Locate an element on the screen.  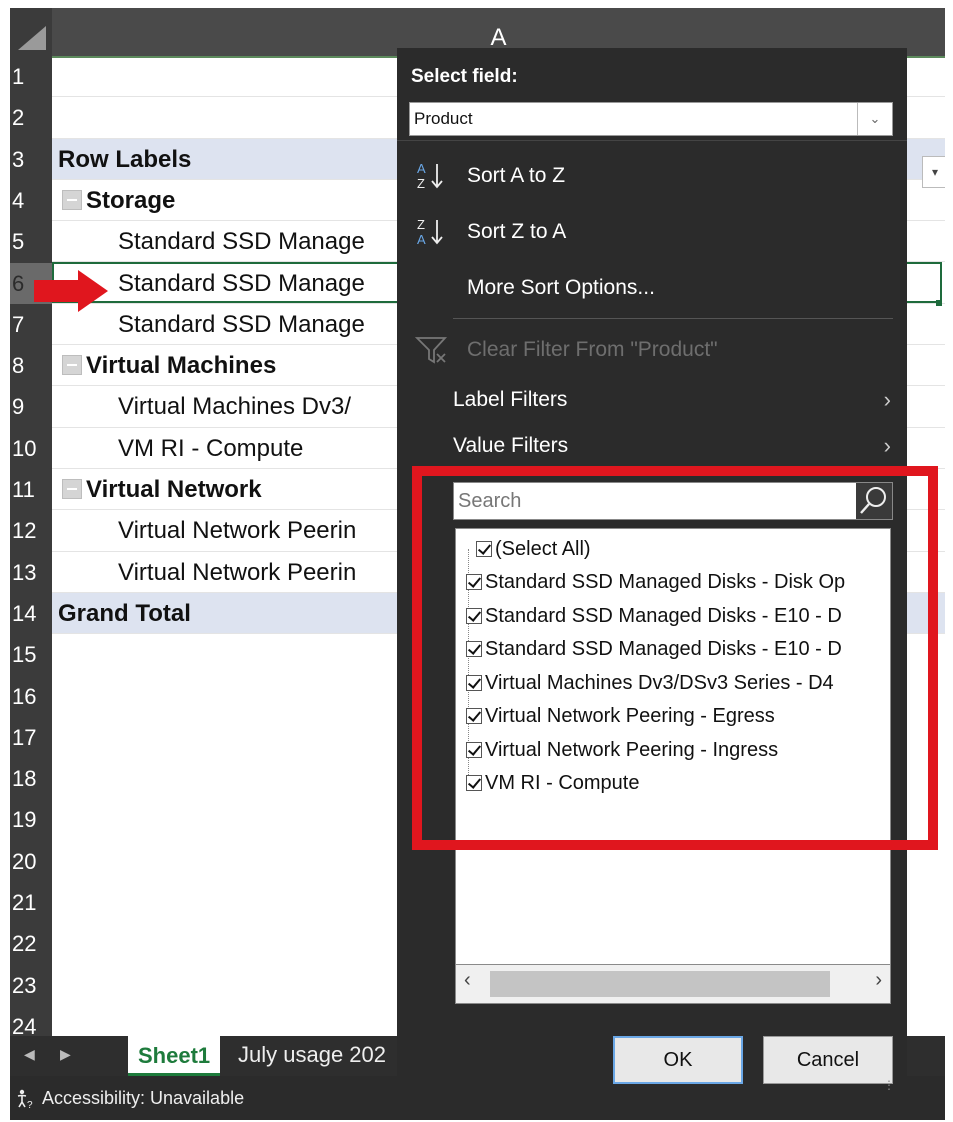
select-field-label: Select field: is located at coordinates (464, 76).